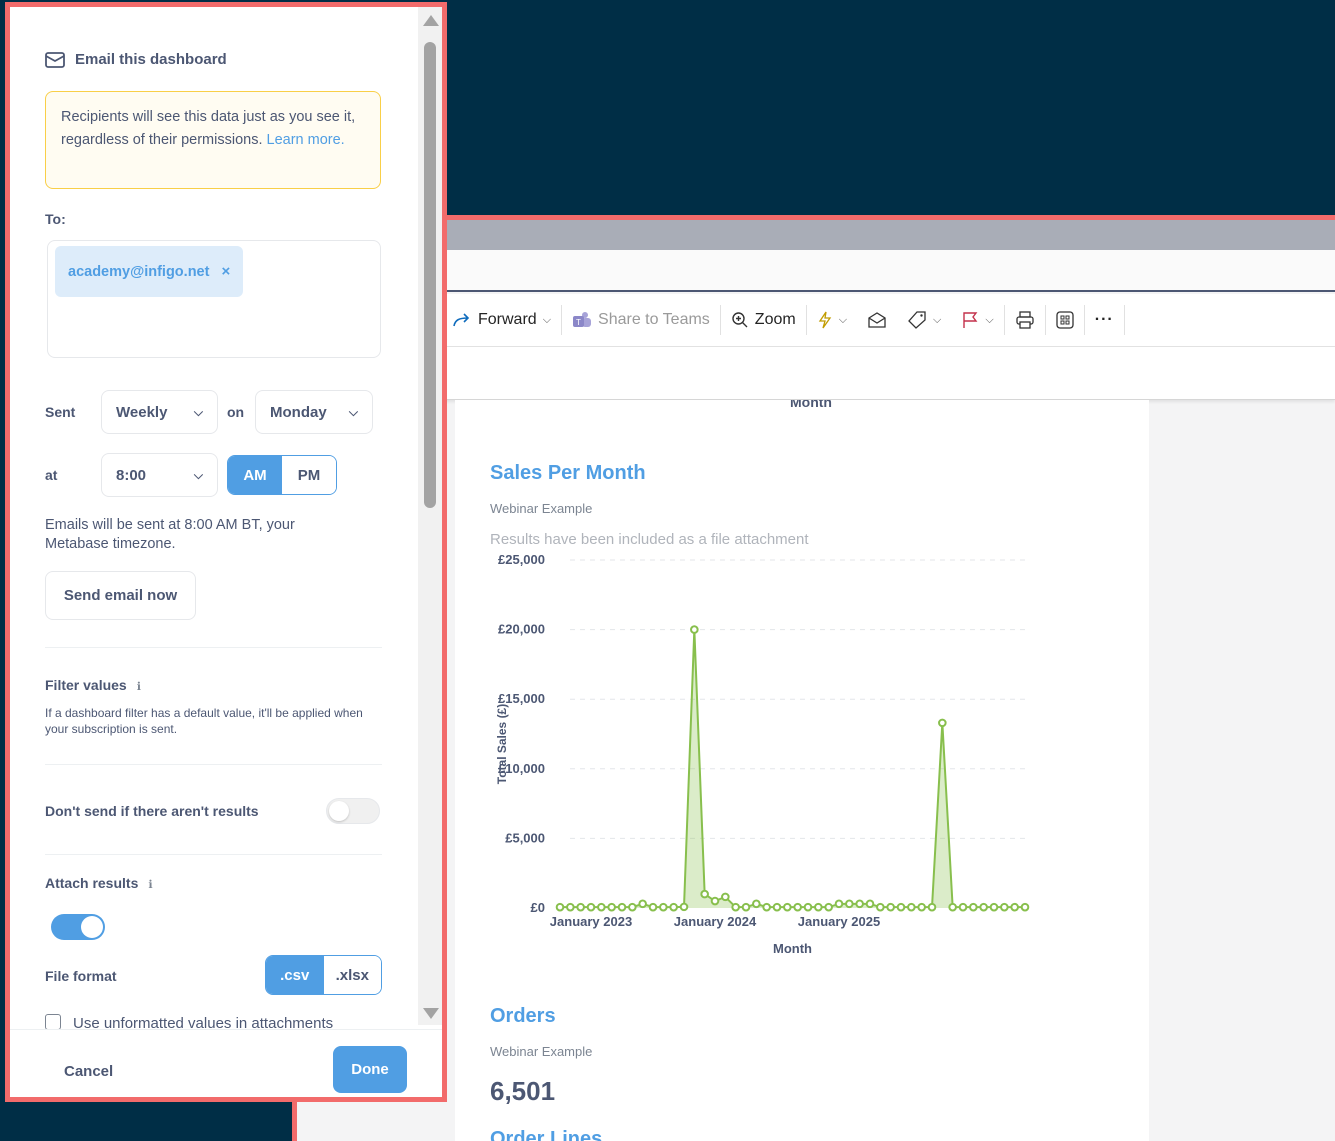 This screenshot has height=1141, width=1335. What do you see at coordinates (88, 1071) in the screenshot?
I see `cancel-button: Cancel` at bounding box center [88, 1071].